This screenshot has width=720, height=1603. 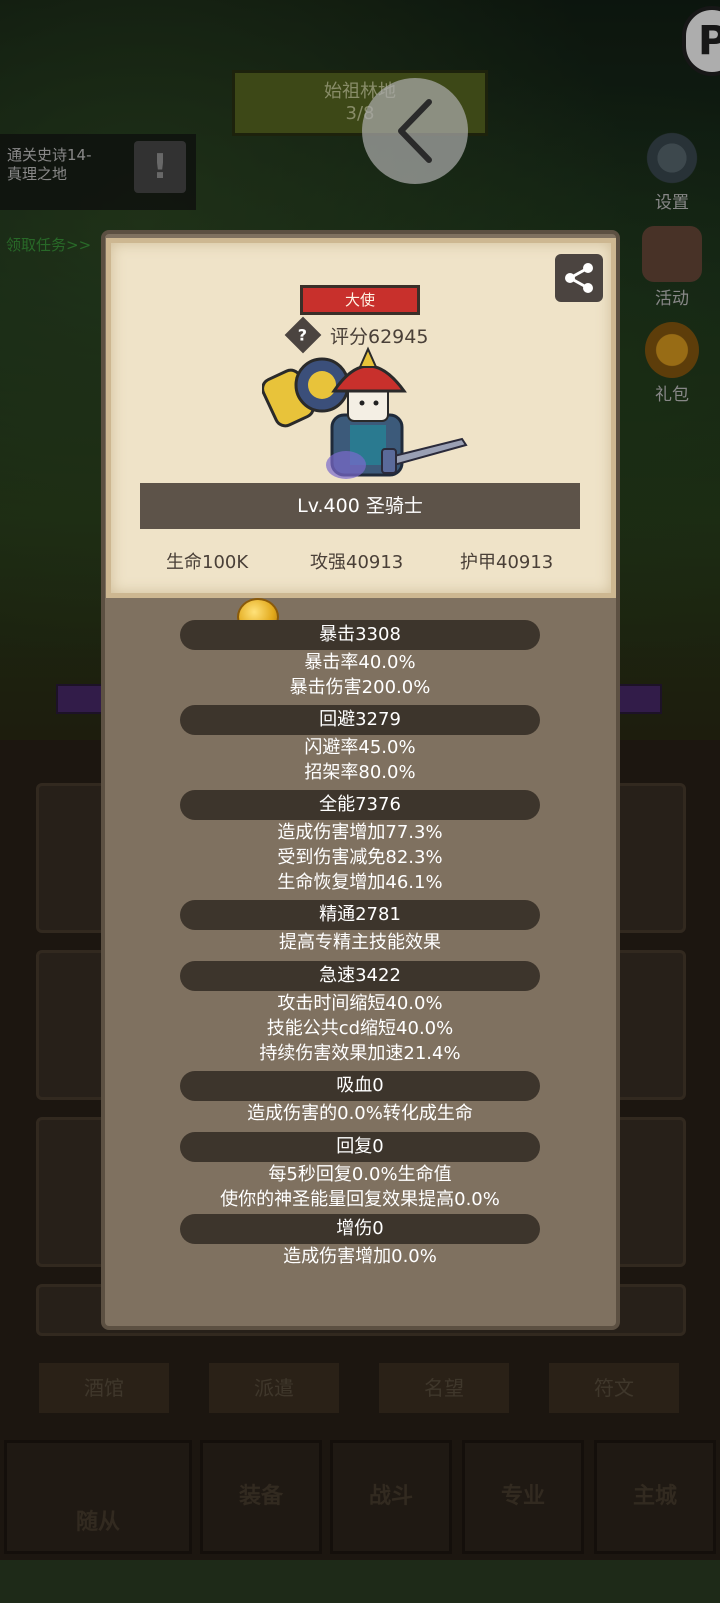 What do you see at coordinates (360, 772) in the screenshot?
I see `stat-line: 招架率80.0%` at bounding box center [360, 772].